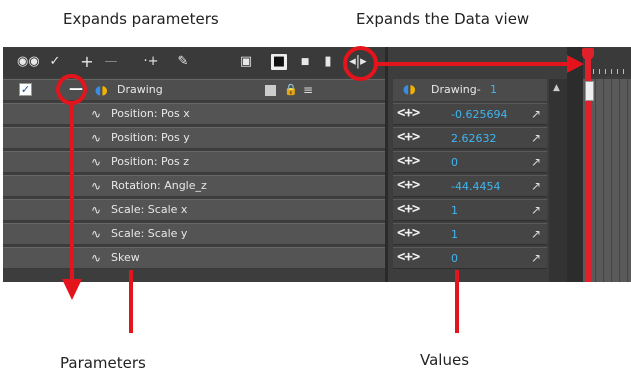 The height and width of the screenshot is (373, 631). What do you see at coordinates (575, 64) in the screenshot?
I see `data-view-arrow-head` at bounding box center [575, 64].